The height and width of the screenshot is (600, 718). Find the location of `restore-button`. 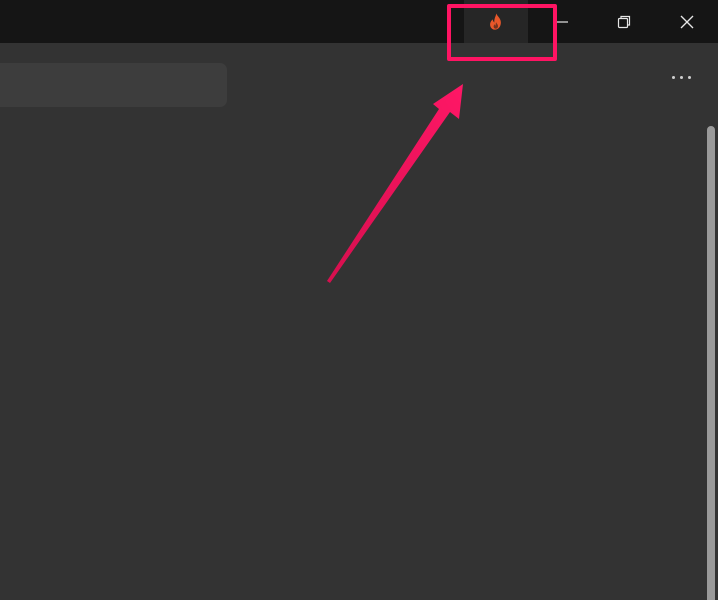

restore-button is located at coordinates (624, 21).